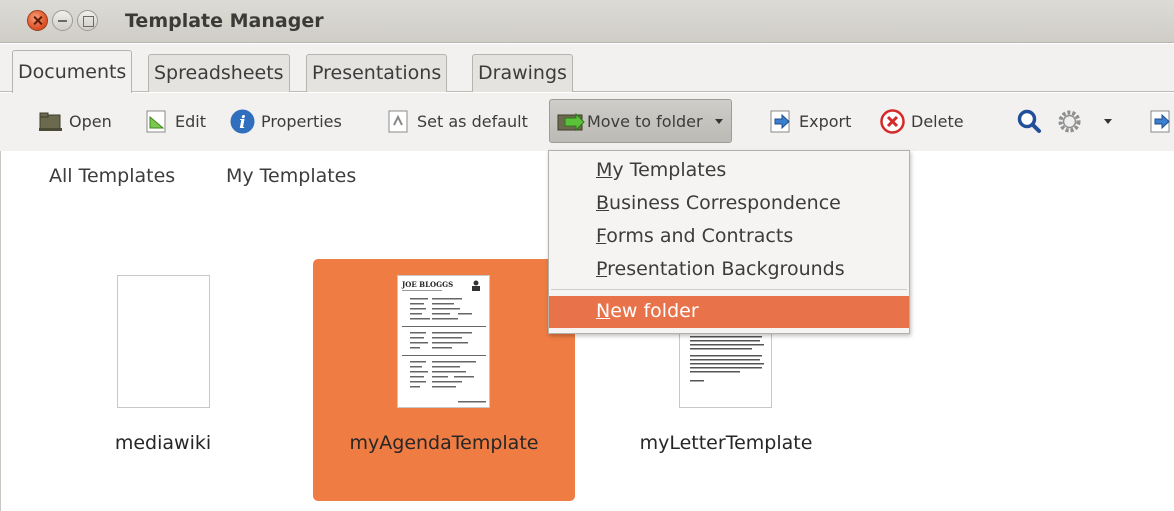 Image resolution: width=1174 pixels, height=511 pixels. I want to click on tab-spreadsheets: Spreadsheets, so click(219, 73).